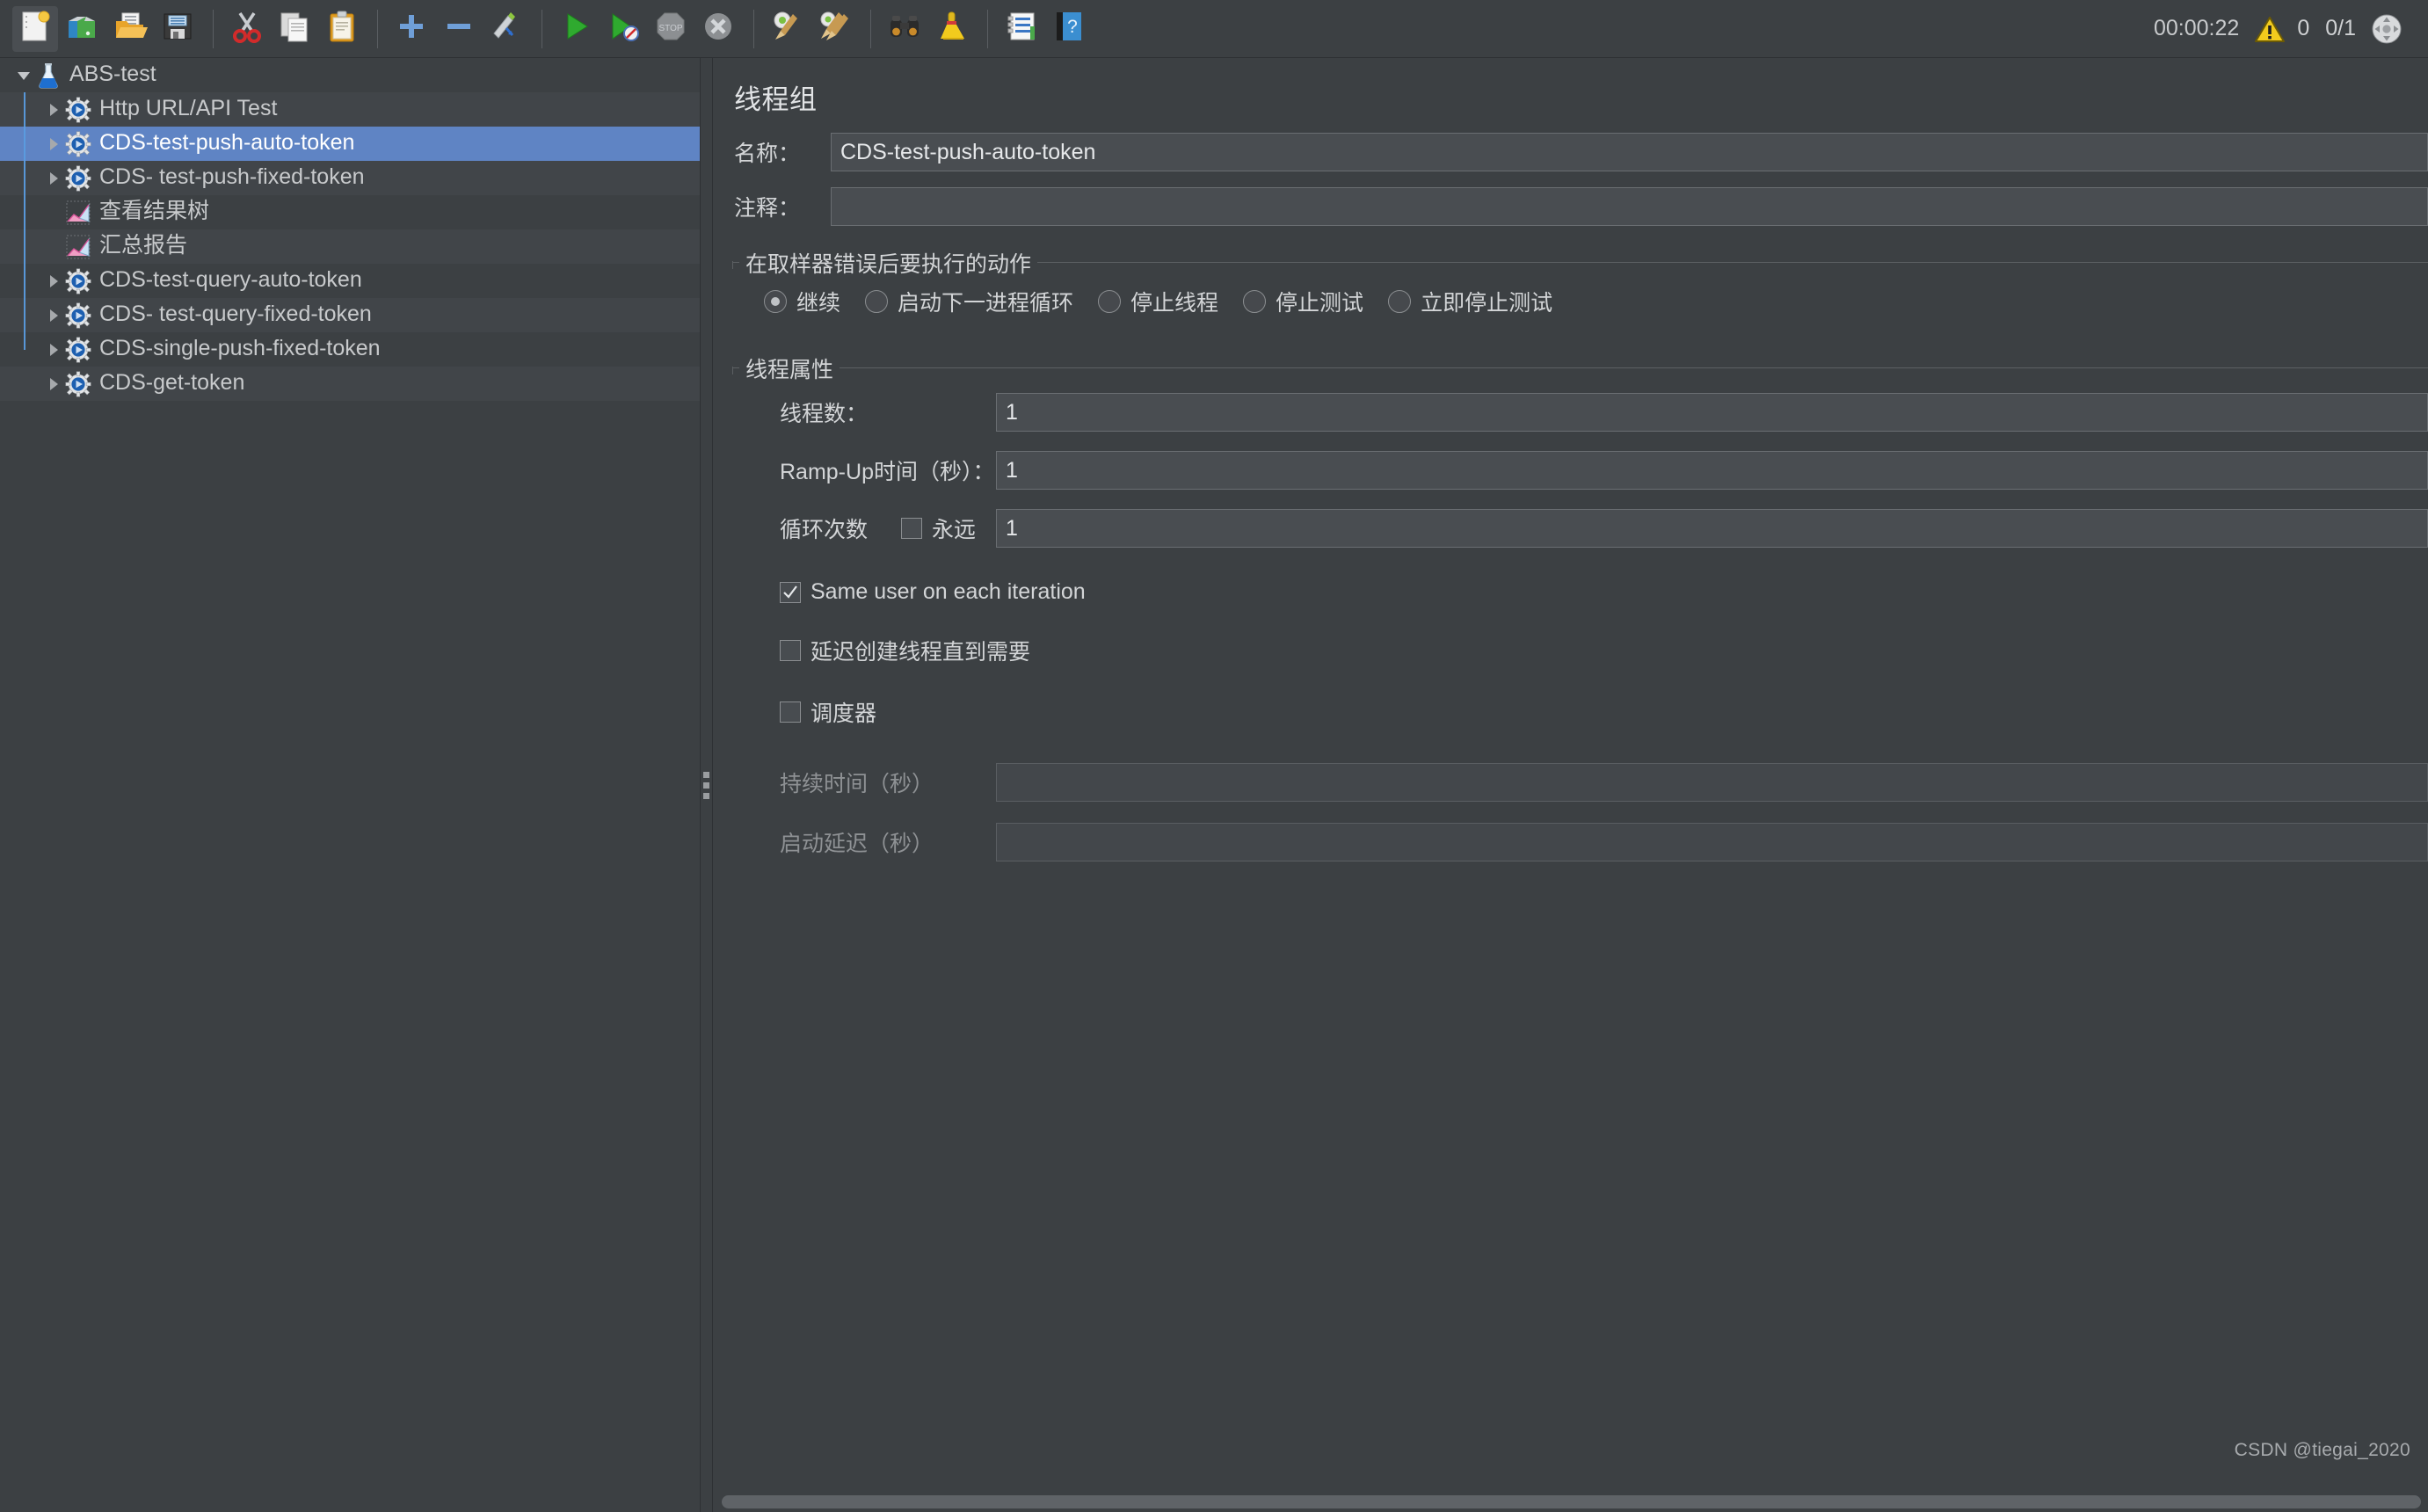 The height and width of the screenshot is (1512, 2428). What do you see at coordinates (969, 301) in the screenshot?
I see `error-action-option-1: 启动下一进程循环` at bounding box center [969, 301].